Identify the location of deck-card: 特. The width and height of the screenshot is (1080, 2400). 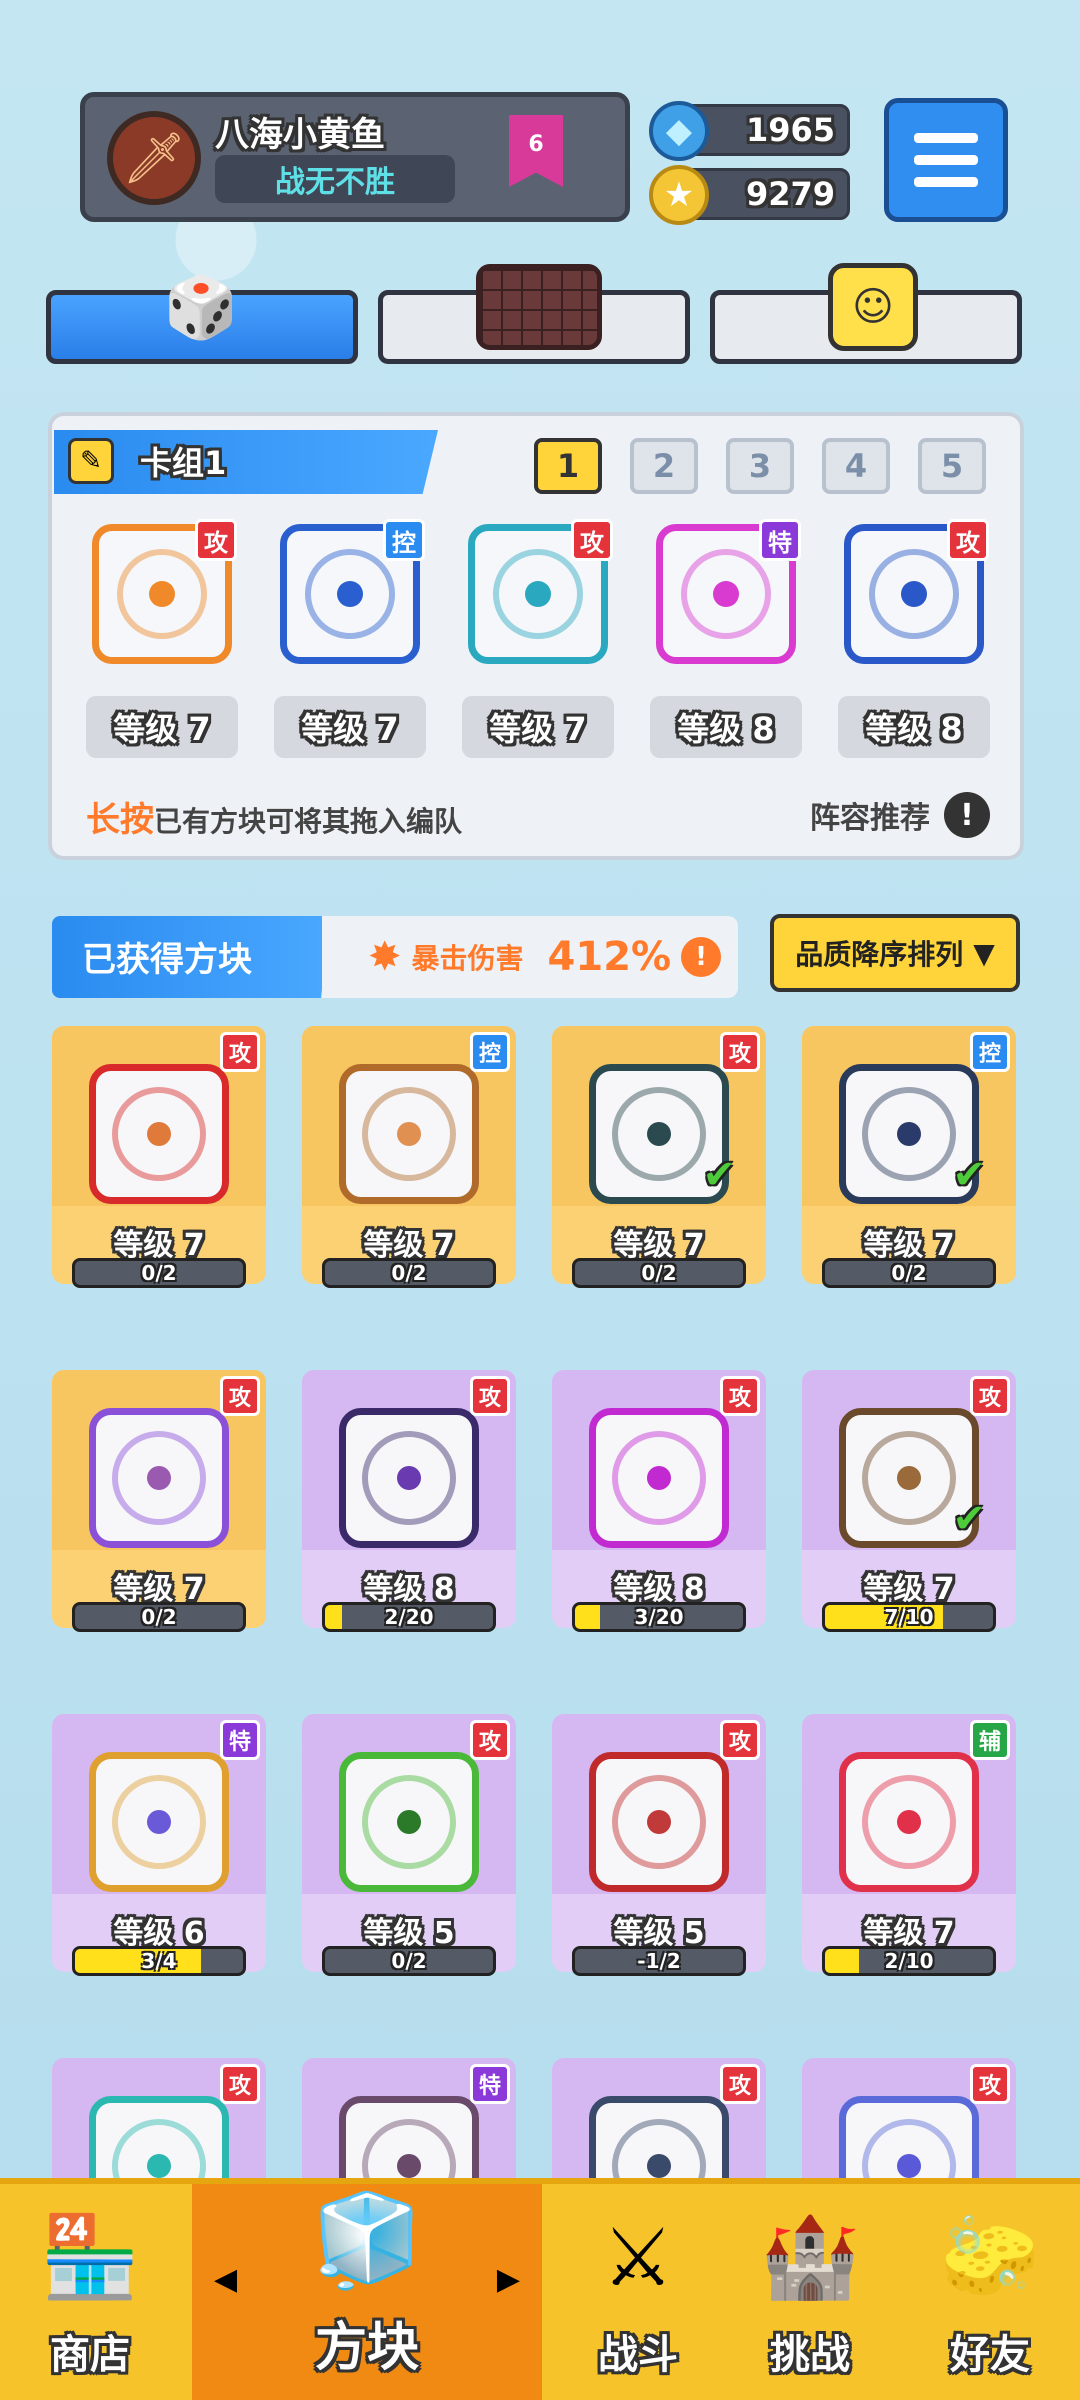
(728, 591).